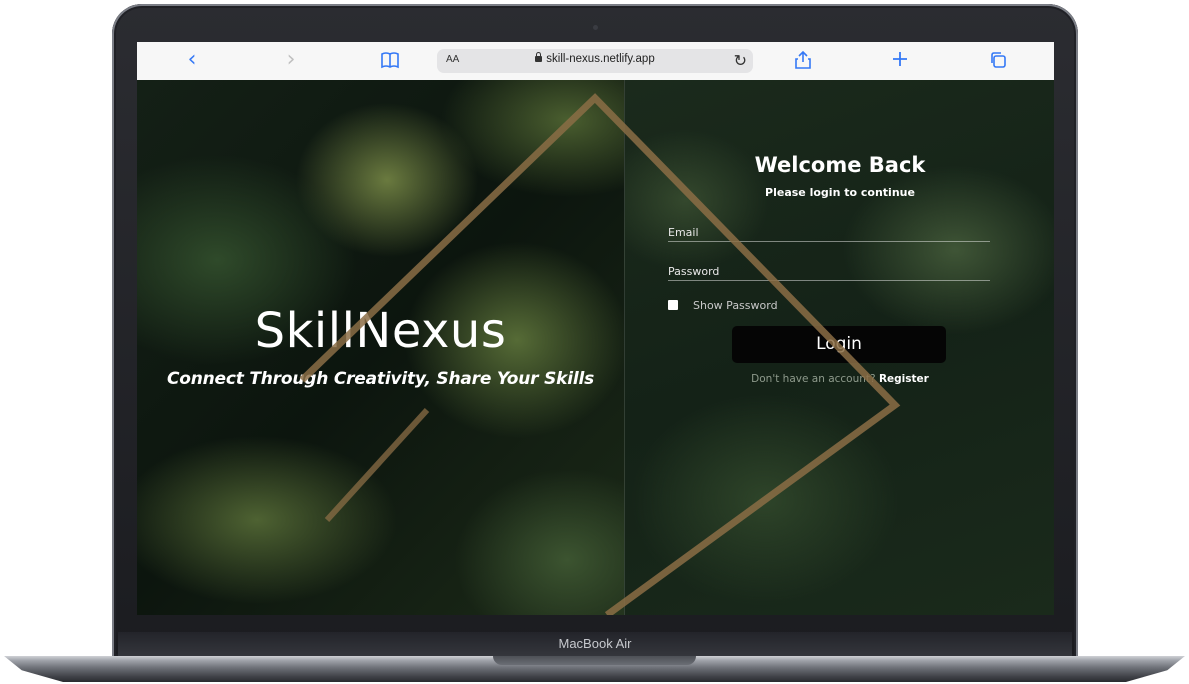 The height and width of the screenshot is (684, 1189). What do you see at coordinates (594, 660) in the screenshot?
I see `laptop-notch` at bounding box center [594, 660].